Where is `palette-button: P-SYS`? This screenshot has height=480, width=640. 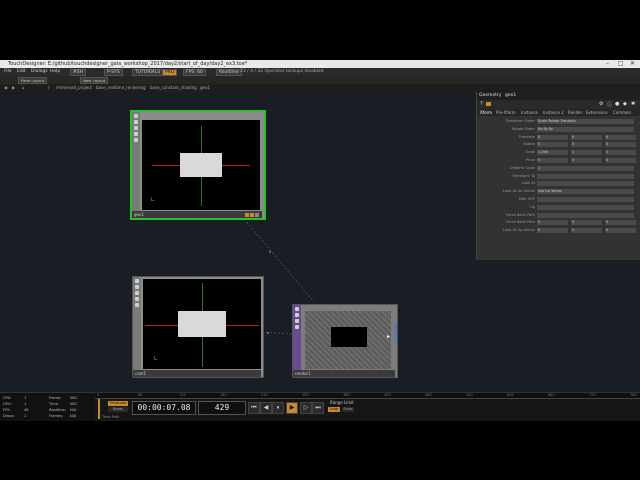 palette-button: P-SYS is located at coordinates (113, 72).